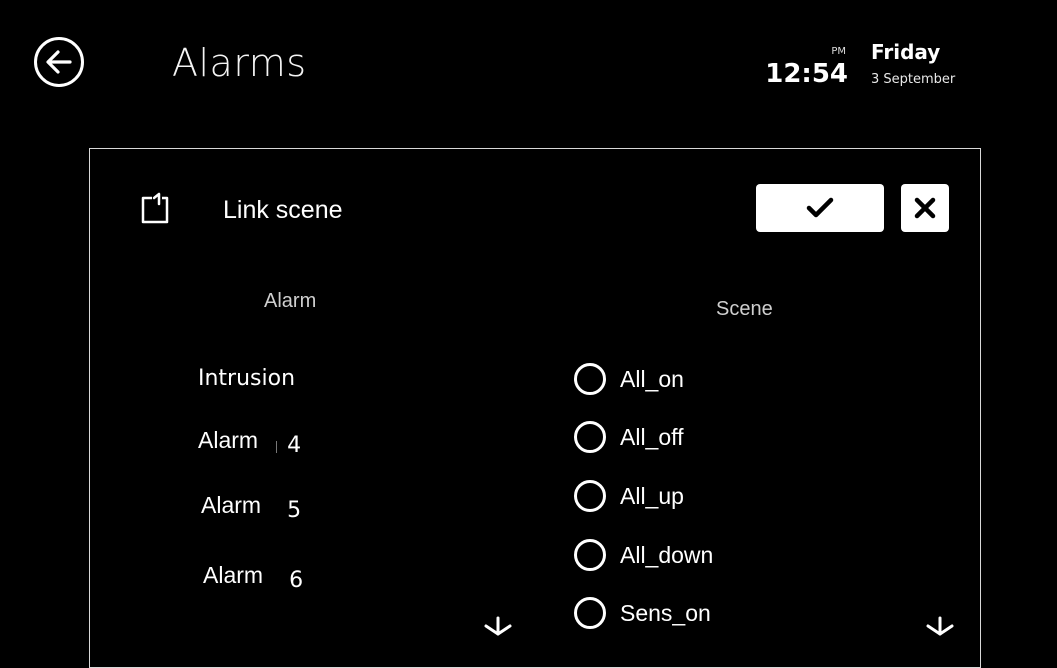 The width and height of the screenshot is (1057, 668). I want to click on alarm-item-6: Alarm 6, so click(253, 577).